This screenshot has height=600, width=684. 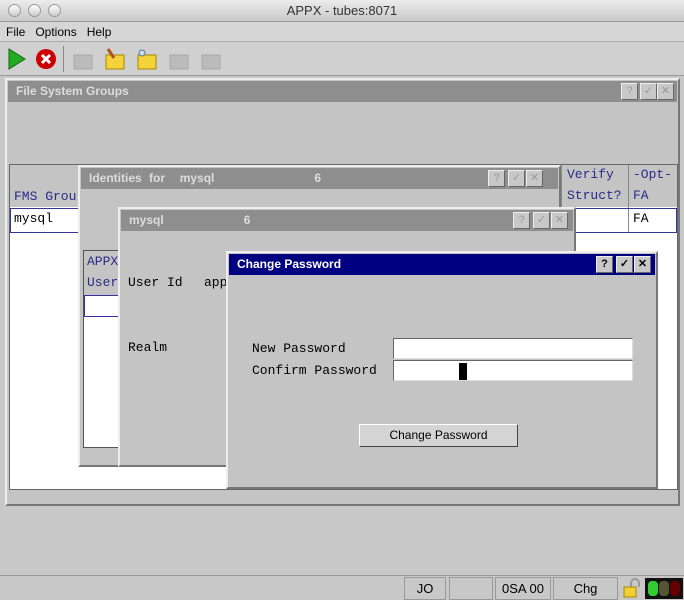 I want to click on menu-bar: File Options Help, so click(x=342, y=32).